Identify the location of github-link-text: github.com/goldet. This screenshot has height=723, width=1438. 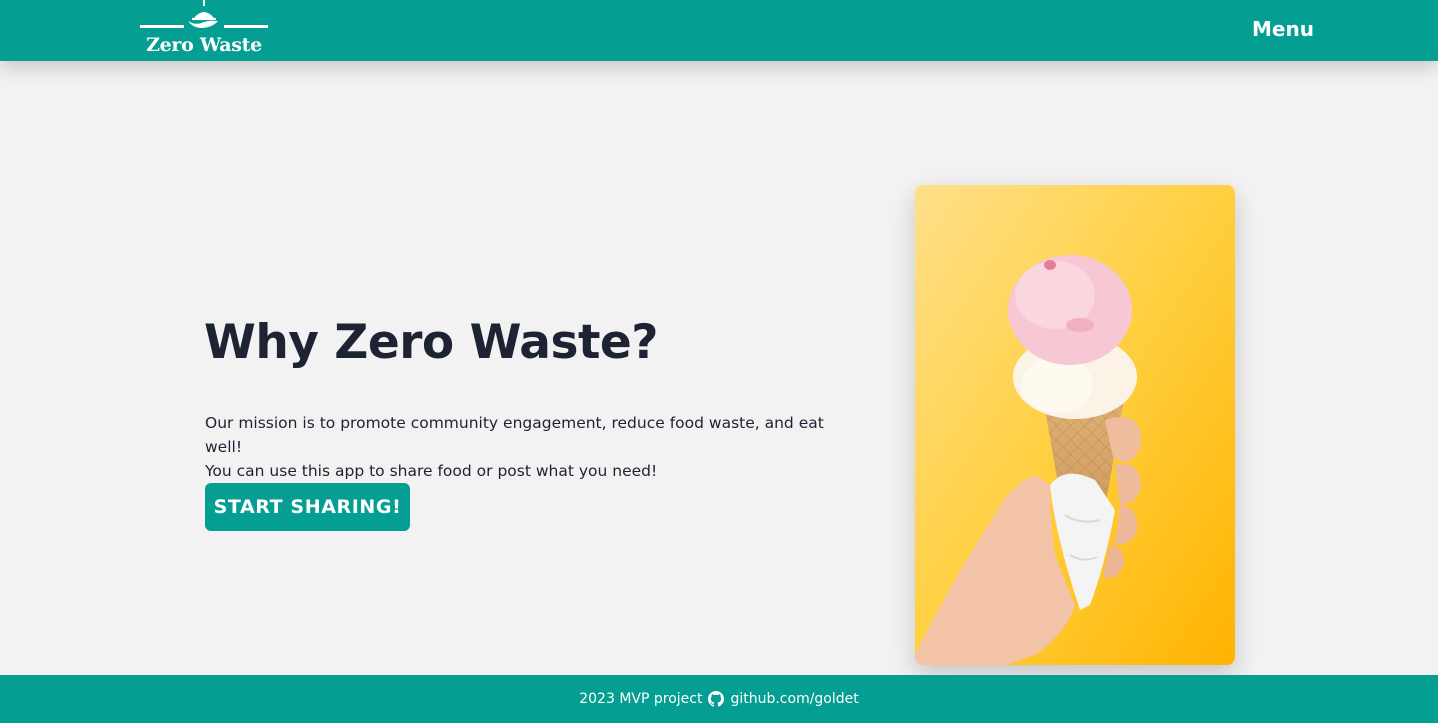
(794, 699).